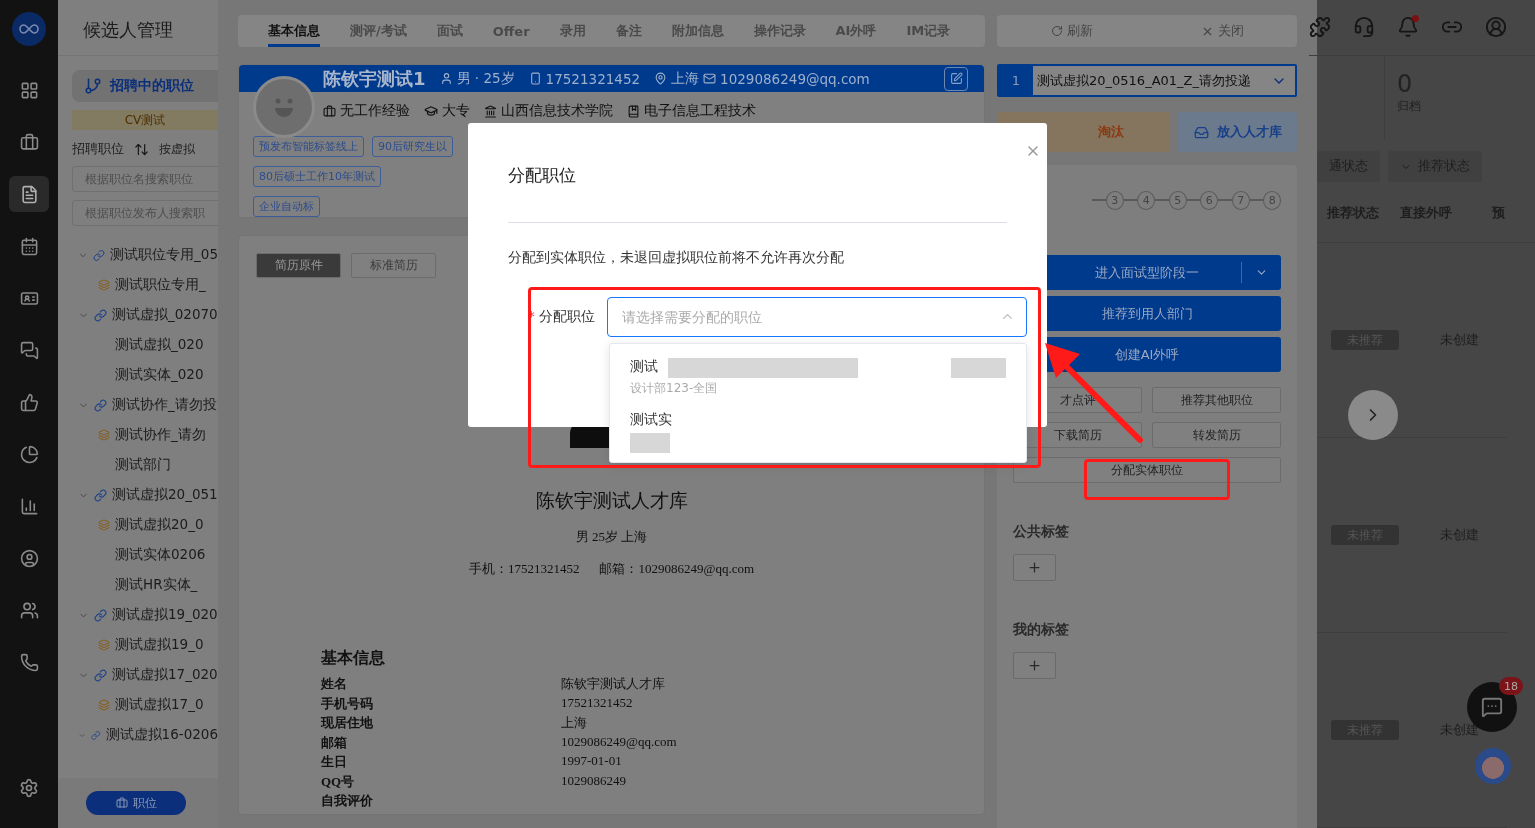  I want to click on talent-pool-button: 放入人才库, so click(1237, 132).